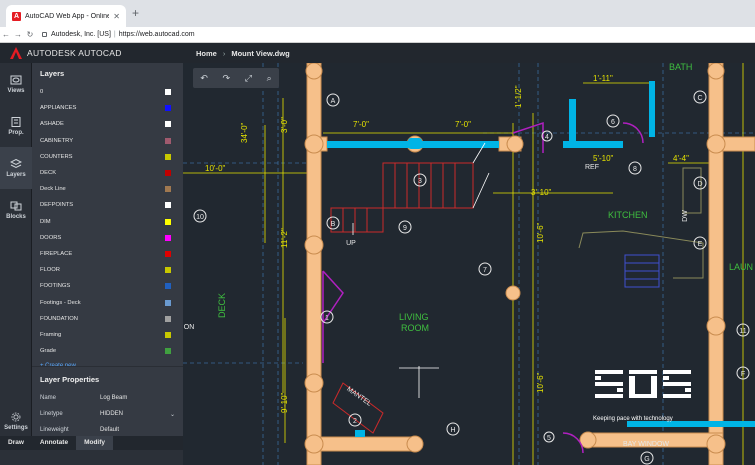  What do you see at coordinates (135, 13) in the screenshot?
I see `new-tab-icon: +` at bounding box center [135, 13].